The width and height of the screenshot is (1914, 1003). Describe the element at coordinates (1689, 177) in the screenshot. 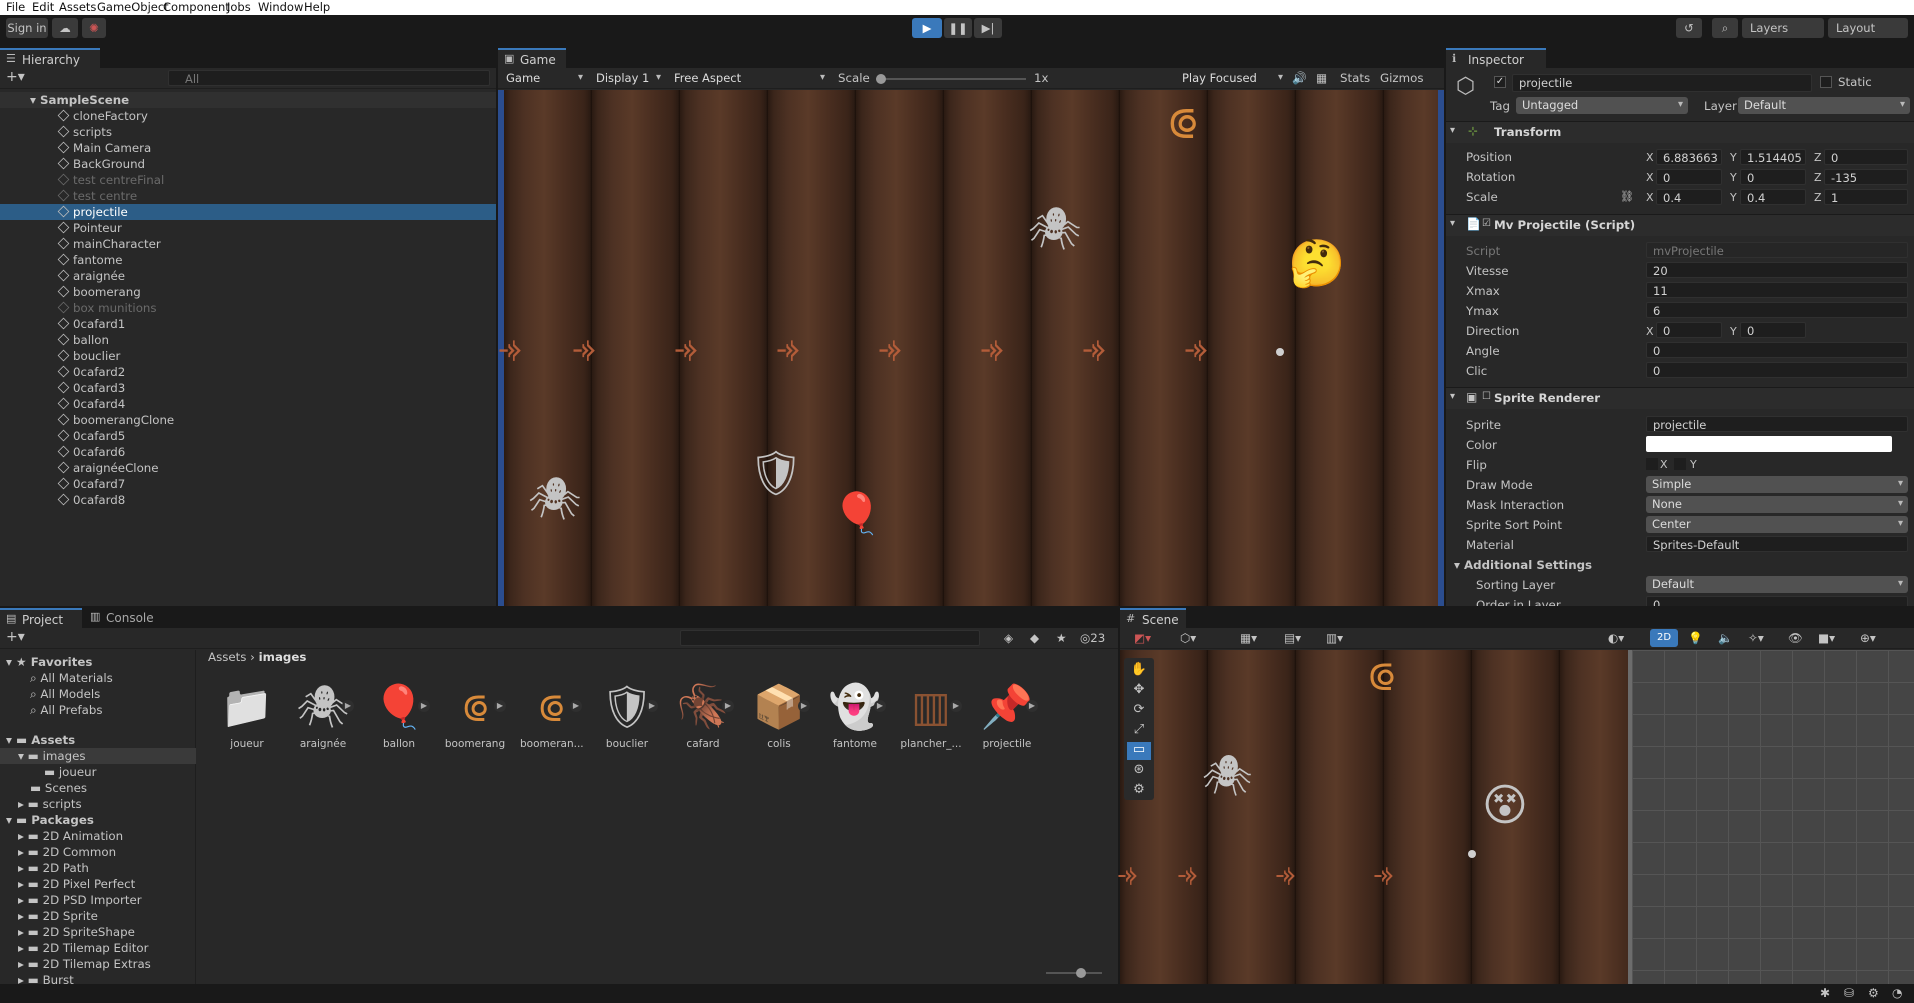

I see `rotation-x-input: 0` at that location.